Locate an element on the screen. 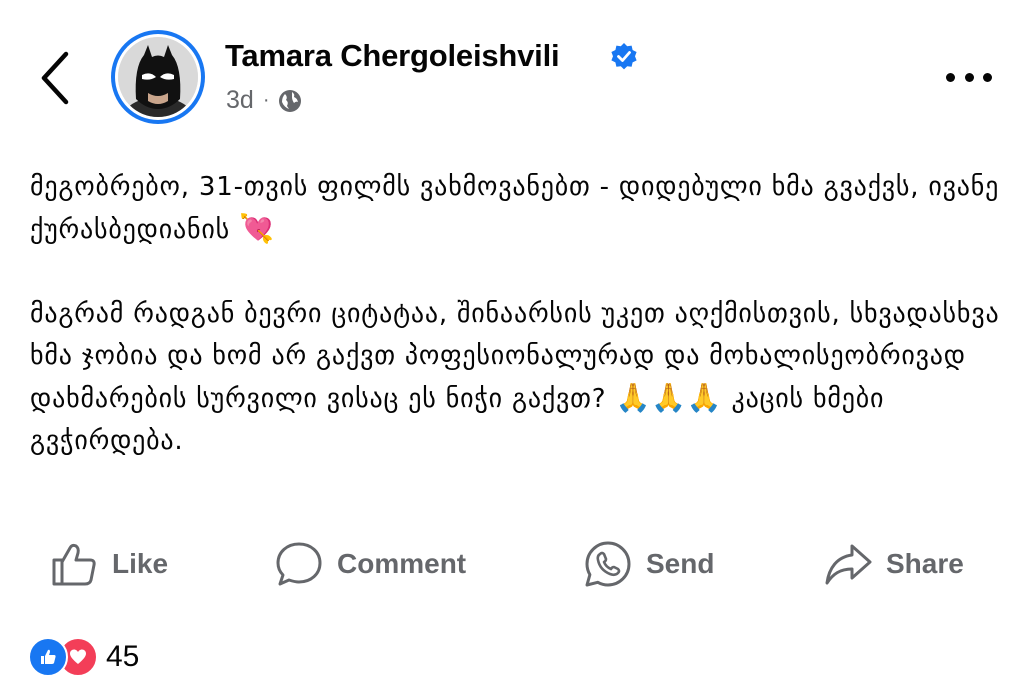  share-label: Share is located at coordinates (925, 563).